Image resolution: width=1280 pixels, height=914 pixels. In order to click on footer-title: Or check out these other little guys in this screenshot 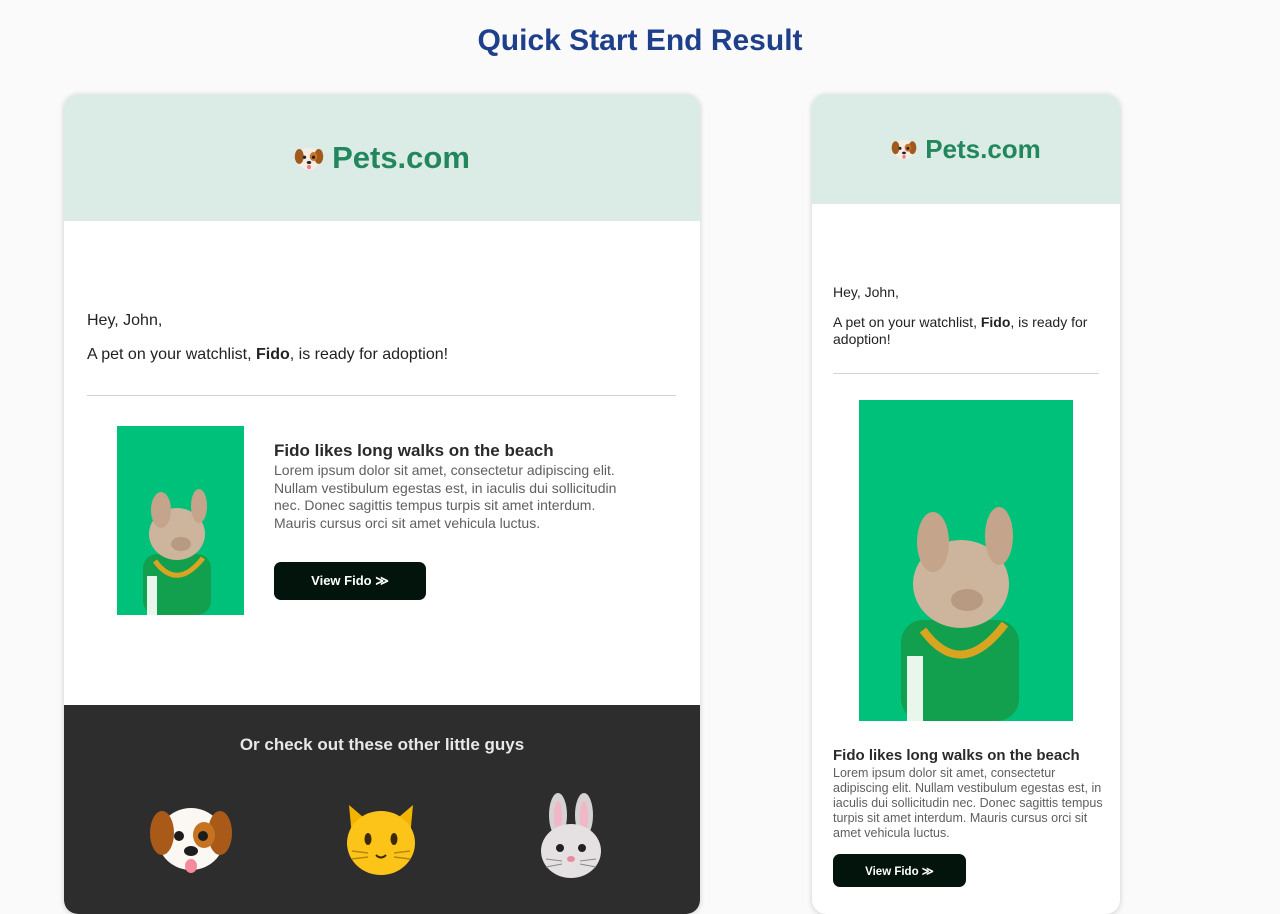, I will do `click(382, 744)`.